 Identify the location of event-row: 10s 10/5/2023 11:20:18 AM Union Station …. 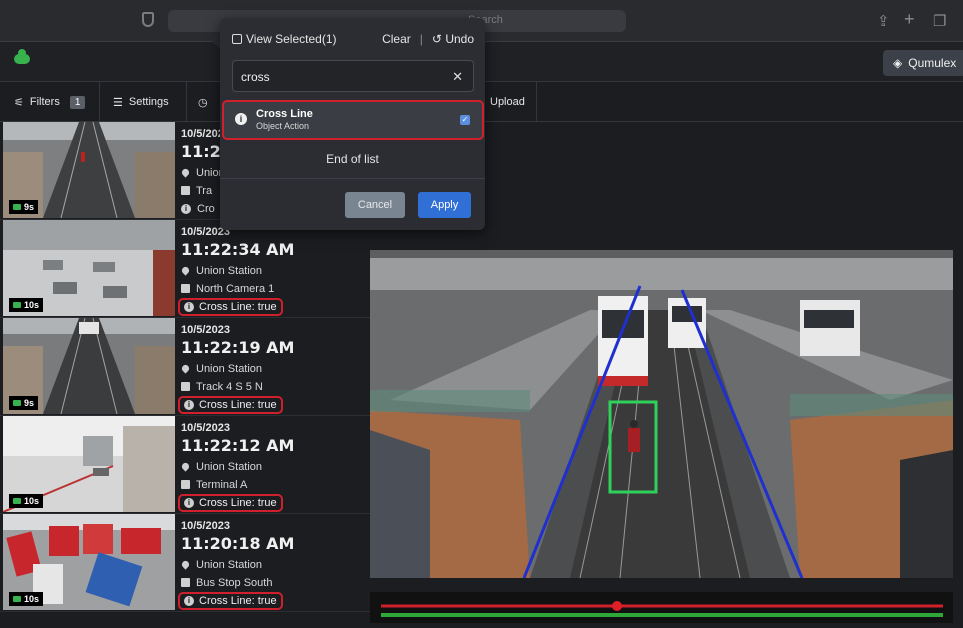
(185, 563).